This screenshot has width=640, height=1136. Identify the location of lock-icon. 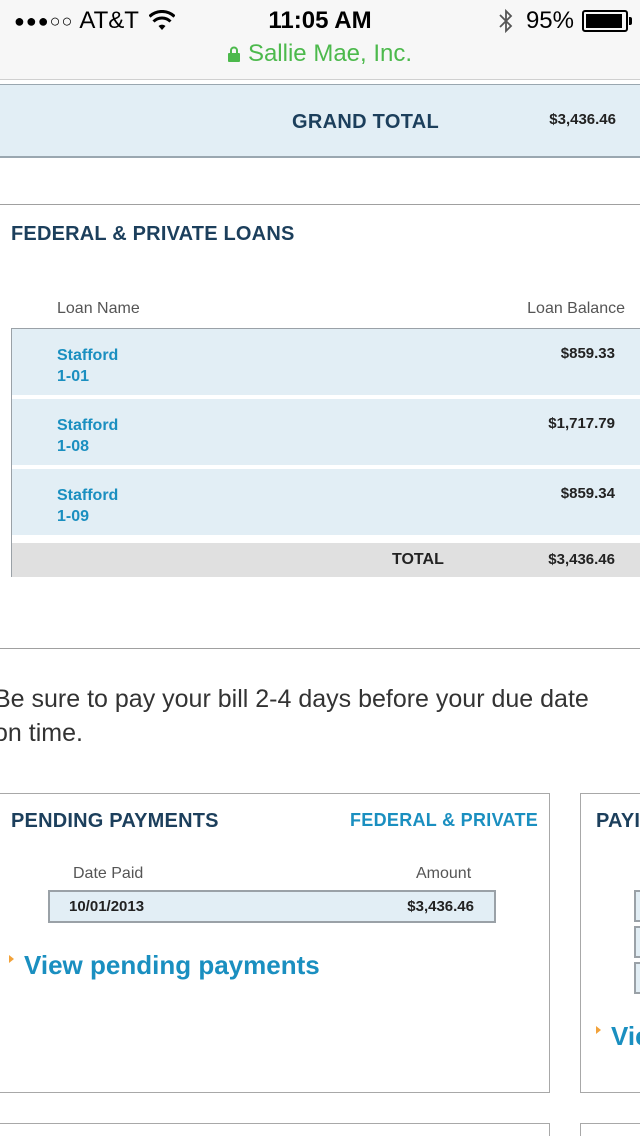
(233, 54).